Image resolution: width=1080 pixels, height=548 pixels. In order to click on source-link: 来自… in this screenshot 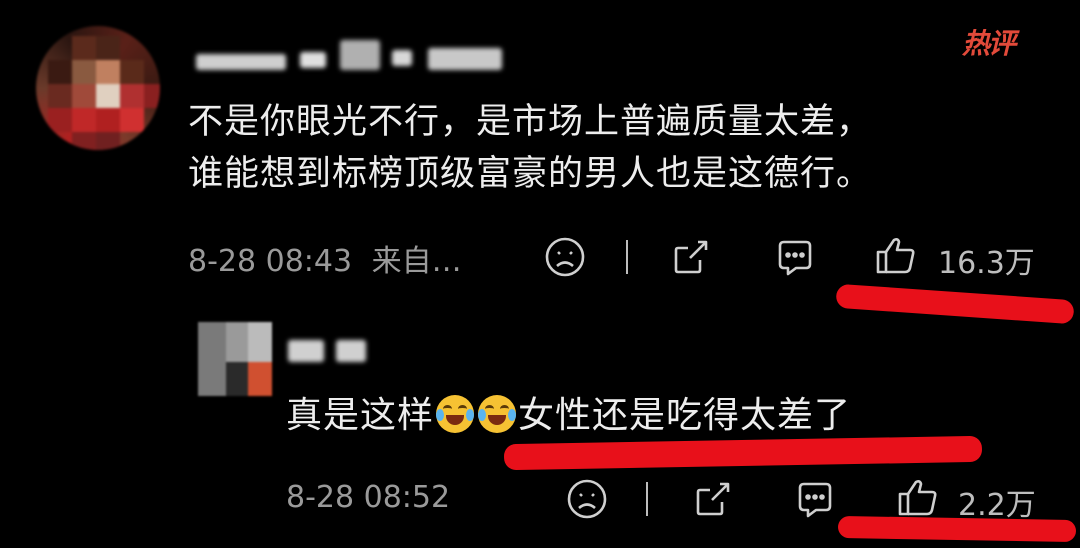, I will do `click(417, 261)`.